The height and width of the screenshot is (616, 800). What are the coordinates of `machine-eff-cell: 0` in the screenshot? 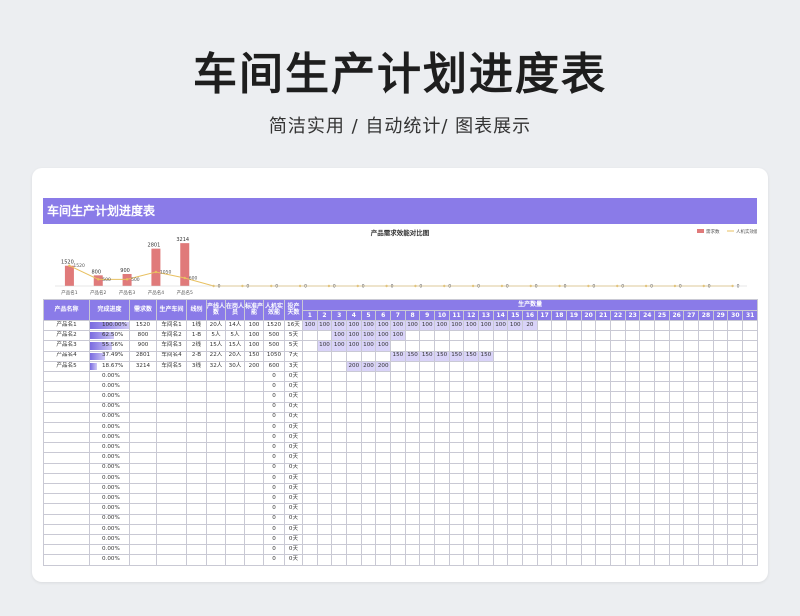 It's located at (274, 458).